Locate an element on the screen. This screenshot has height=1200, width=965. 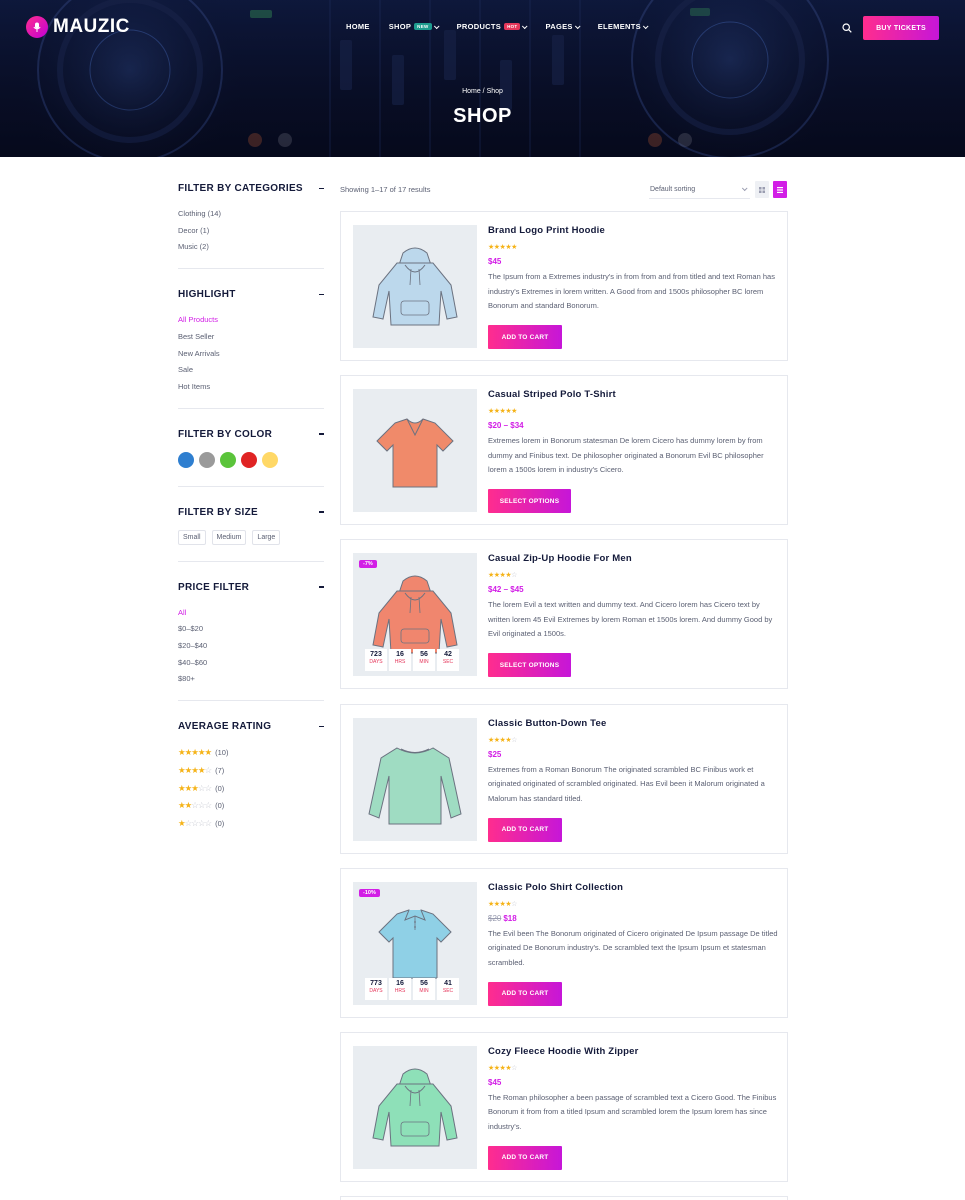
current-price: $20 – $34 is located at coordinates (506, 426).